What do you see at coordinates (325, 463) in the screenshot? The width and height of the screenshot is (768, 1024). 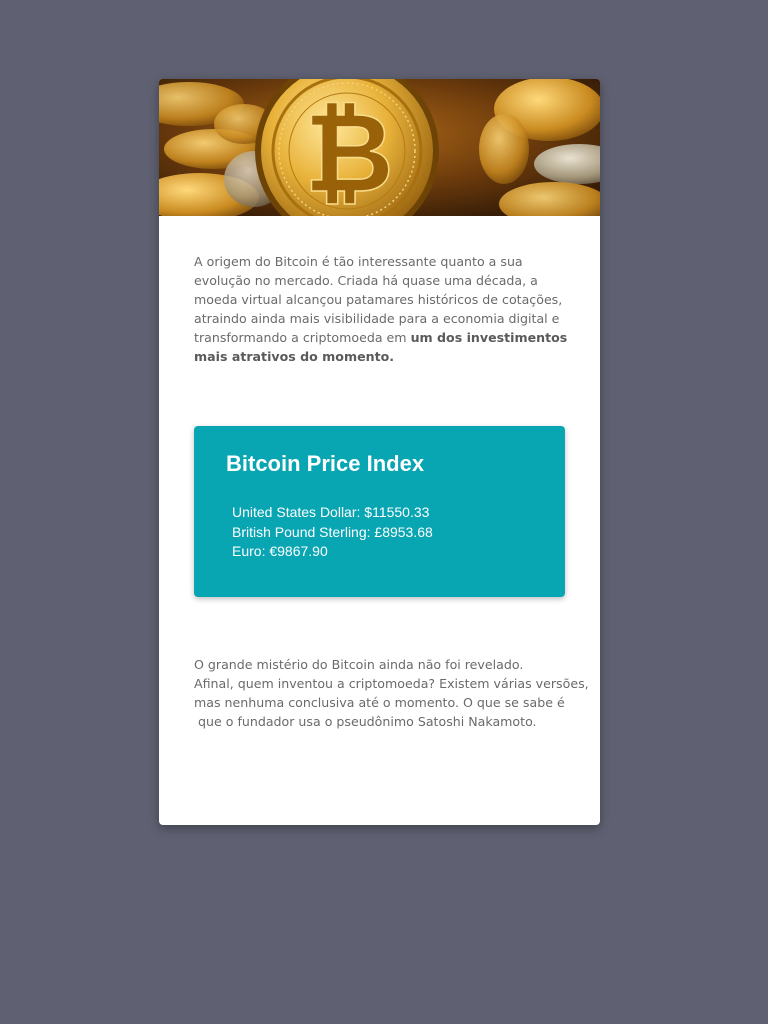 I see `price-index-title: Bitcoin Price Index` at bounding box center [325, 463].